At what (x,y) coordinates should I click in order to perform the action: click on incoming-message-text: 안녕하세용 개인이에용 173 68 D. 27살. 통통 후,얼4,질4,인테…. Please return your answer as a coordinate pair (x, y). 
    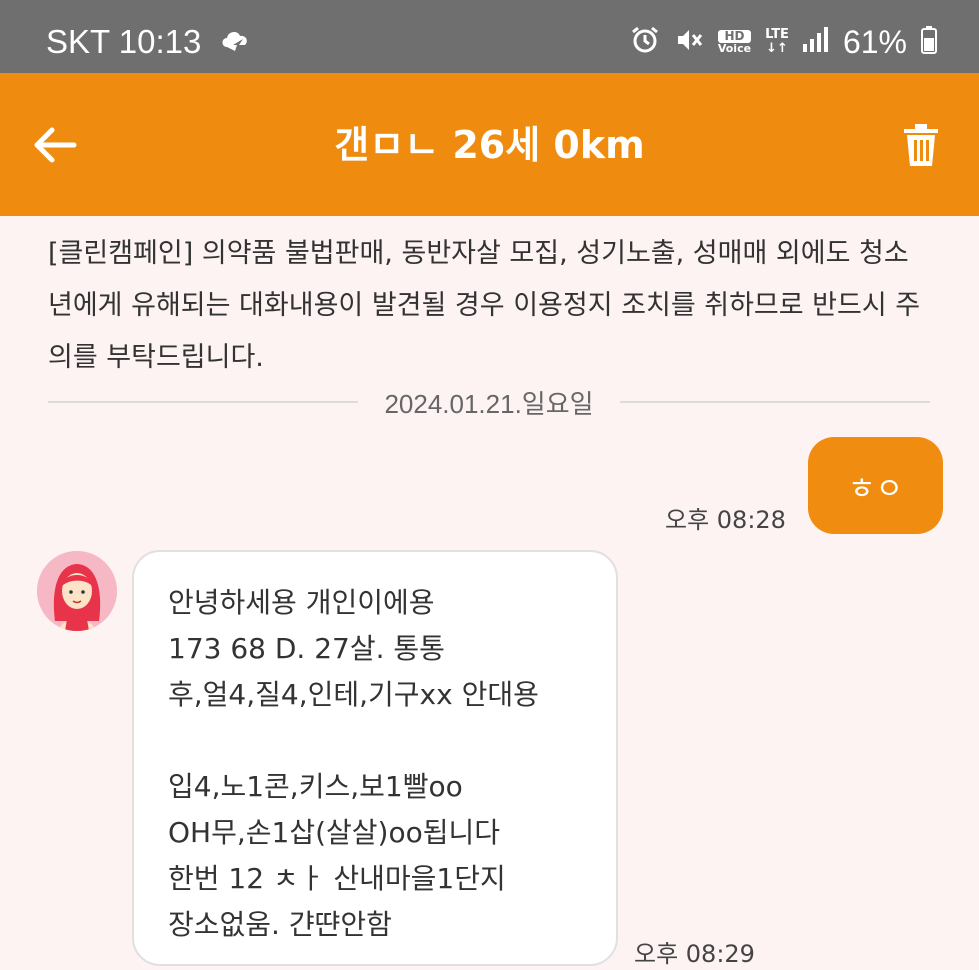
    Looking at the image, I should click on (353, 763).